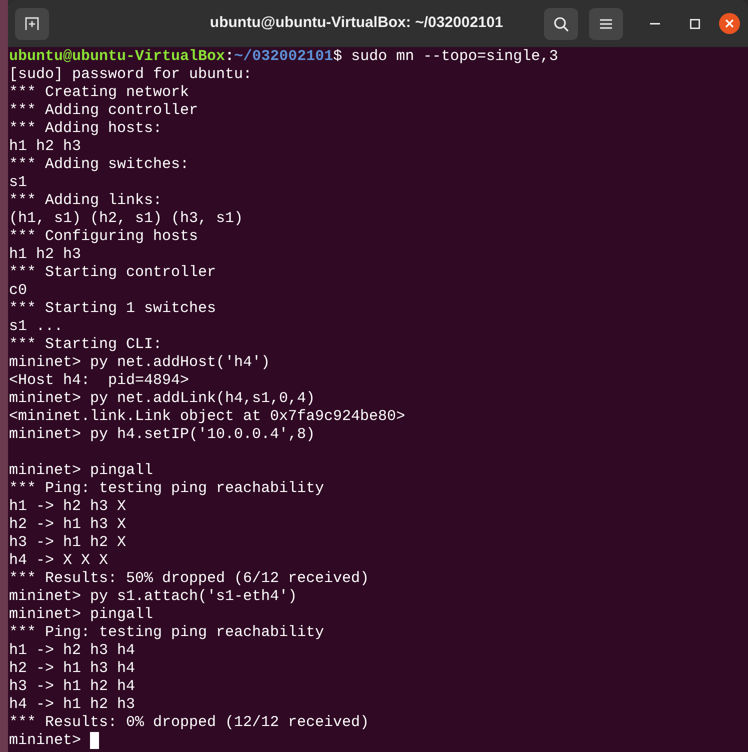 Image resolution: width=748 pixels, height=752 pixels. Describe the element at coordinates (18, 183) in the screenshot. I see `terminal-line: s1` at that location.